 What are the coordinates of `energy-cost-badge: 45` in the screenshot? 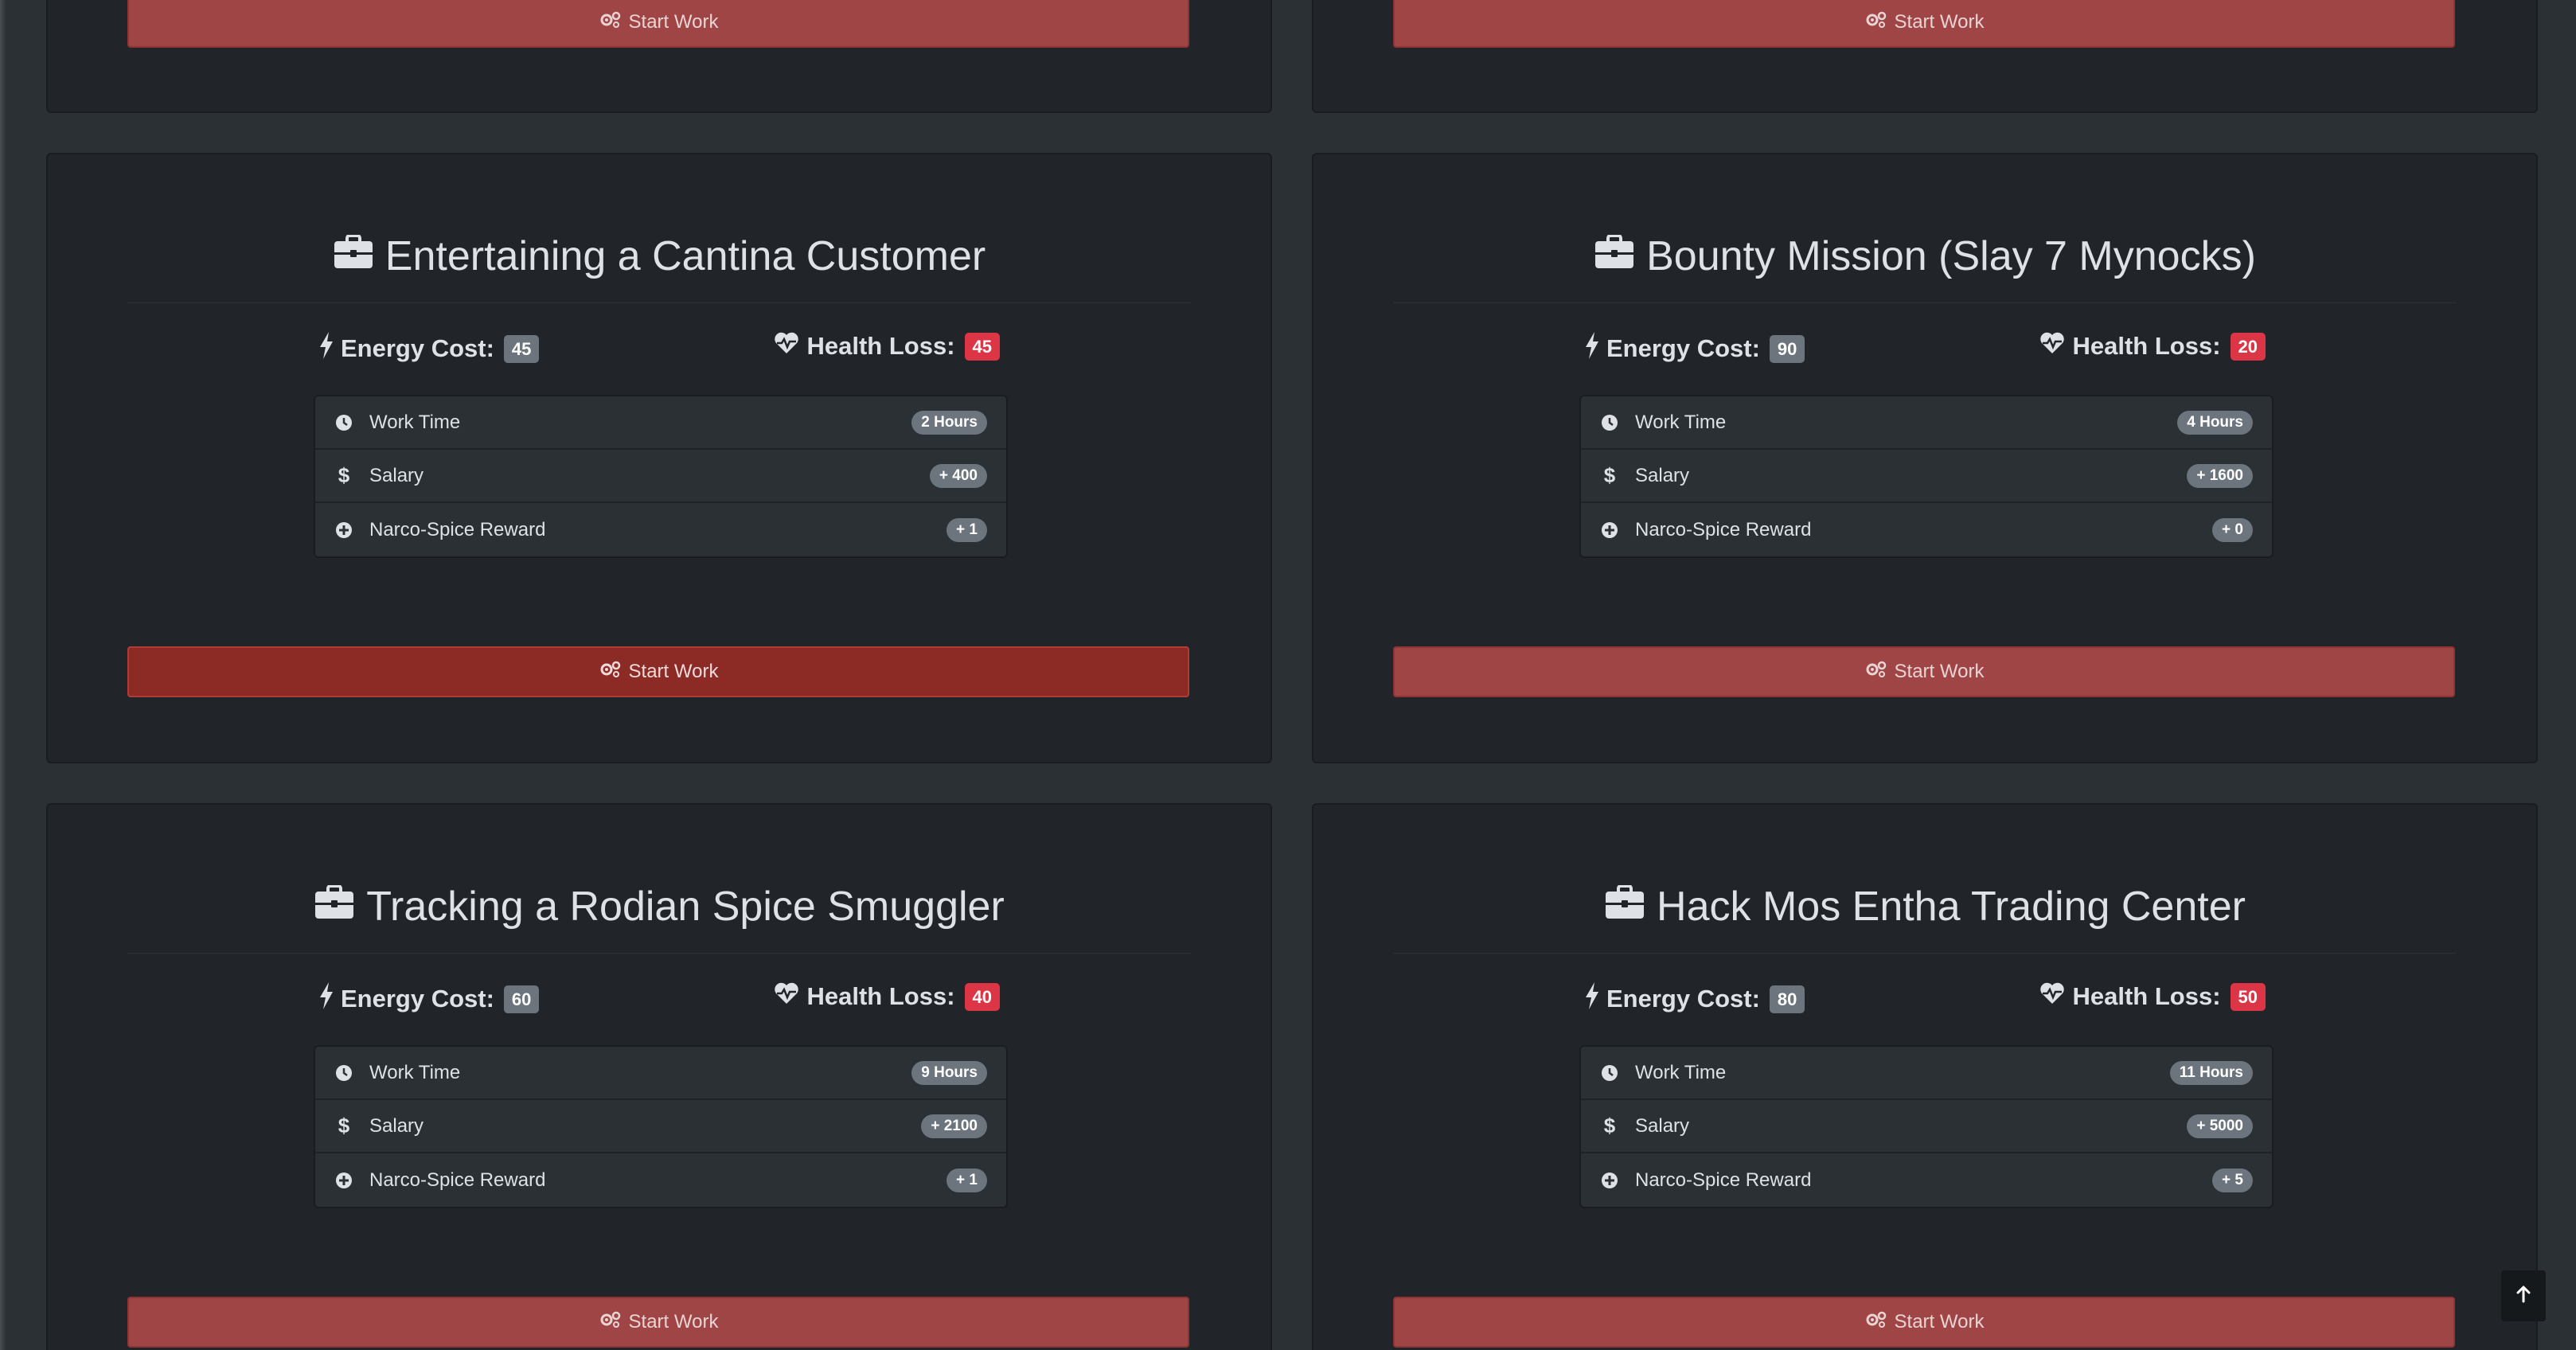 It's located at (521, 348).